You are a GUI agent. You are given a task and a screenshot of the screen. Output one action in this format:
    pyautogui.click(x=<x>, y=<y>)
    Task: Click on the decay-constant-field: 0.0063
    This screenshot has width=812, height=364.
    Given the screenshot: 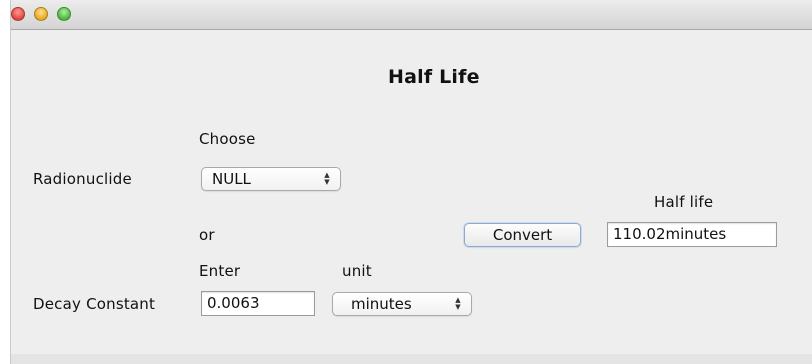 What is the action you would take?
    pyautogui.click(x=258, y=303)
    